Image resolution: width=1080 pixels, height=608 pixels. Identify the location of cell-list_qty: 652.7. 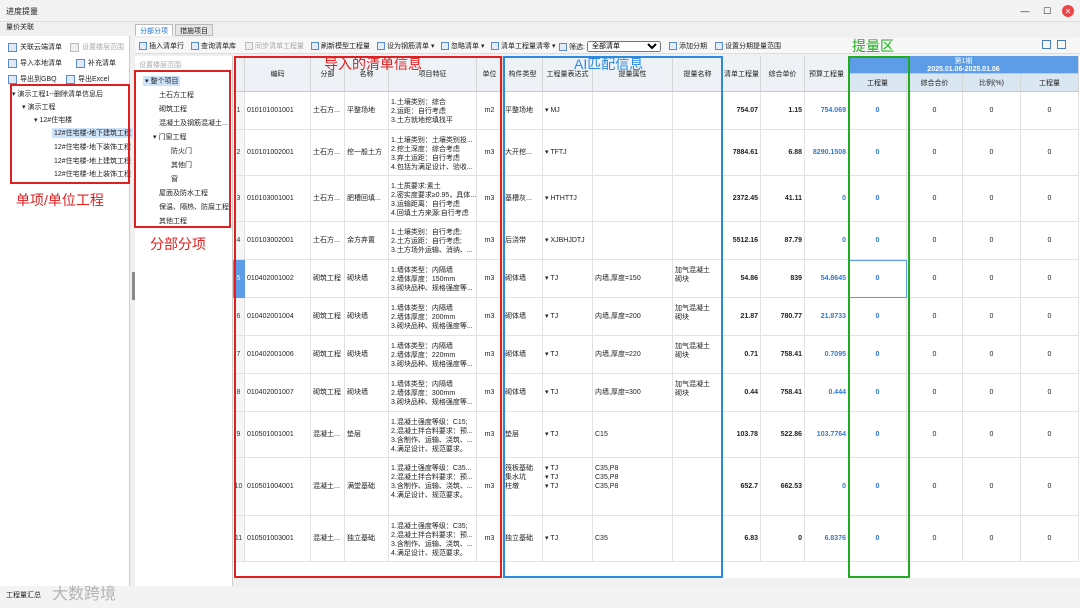
(742, 487).